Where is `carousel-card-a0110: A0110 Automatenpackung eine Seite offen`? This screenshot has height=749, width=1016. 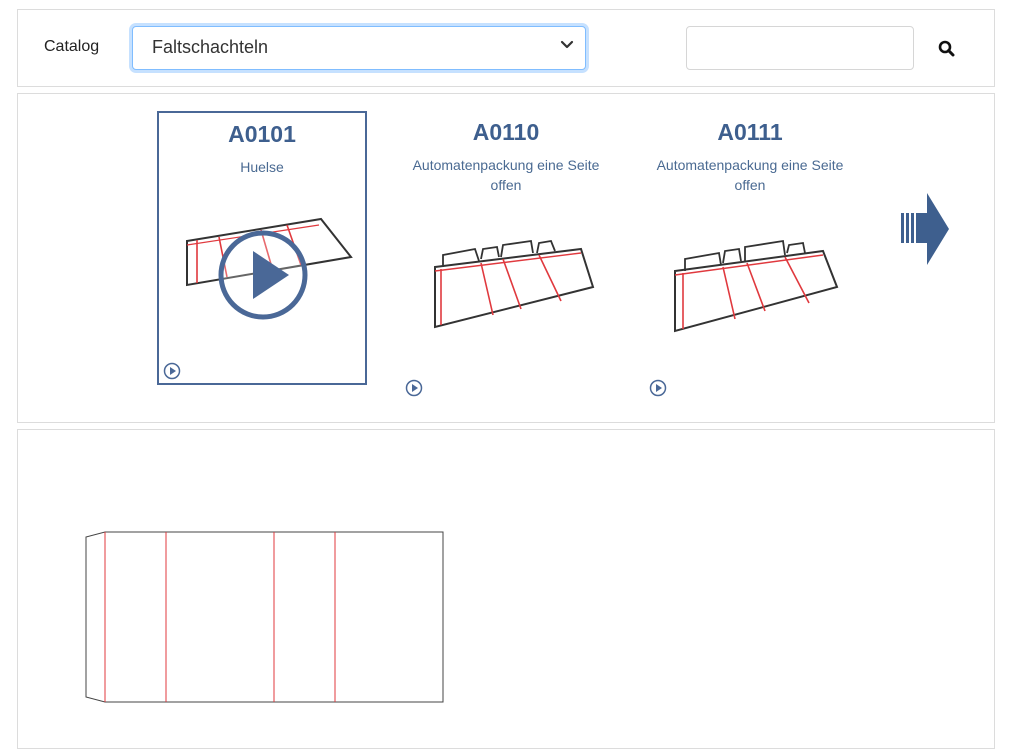 carousel-card-a0110: A0110 Automatenpackung eine Seite offen is located at coordinates (506, 254).